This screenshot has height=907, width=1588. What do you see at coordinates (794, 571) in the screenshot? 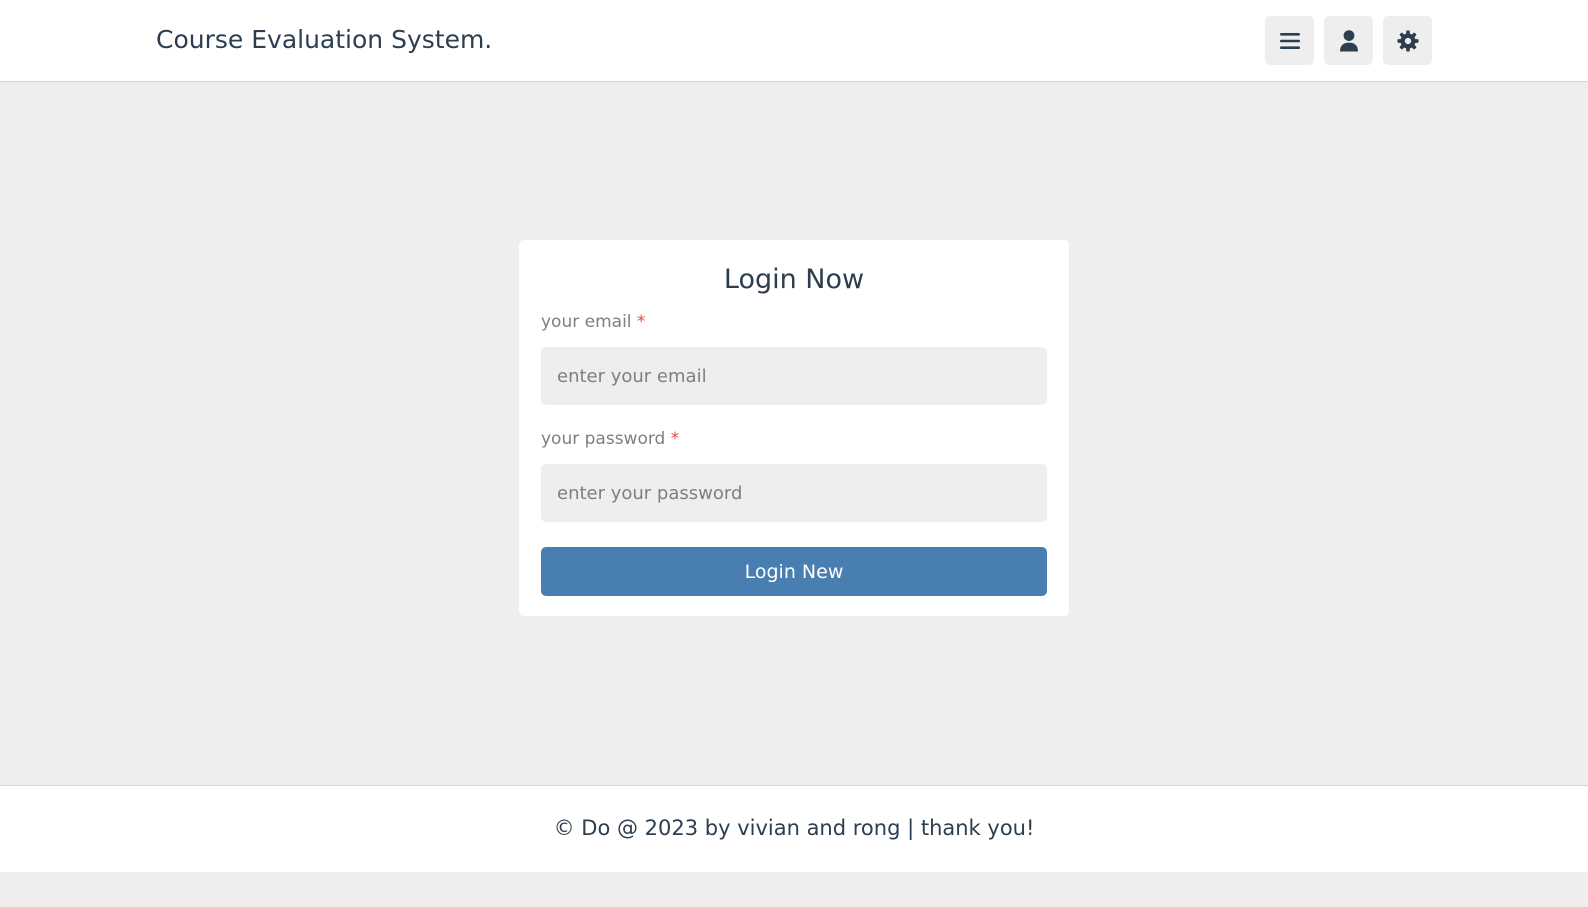
I see `login-button: Login New` at bounding box center [794, 571].